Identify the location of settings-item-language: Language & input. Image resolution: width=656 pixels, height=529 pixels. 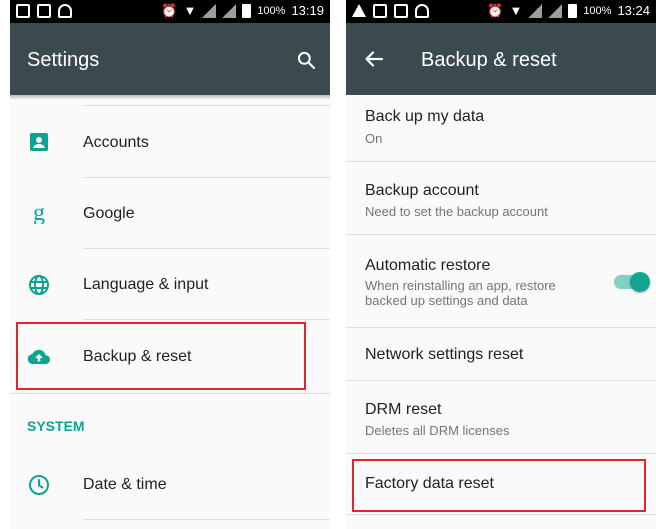
(170, 284).